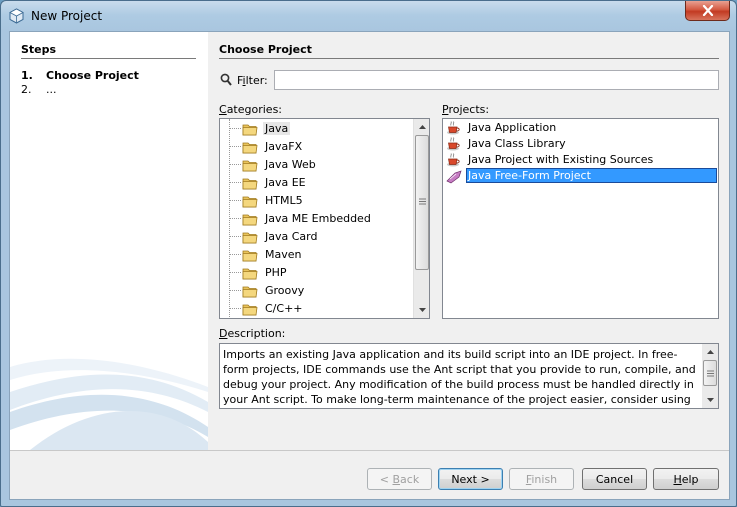 The height and width of the screenshot is (507, 737). I want to click on project-item: Java Application, so click(580, 128).